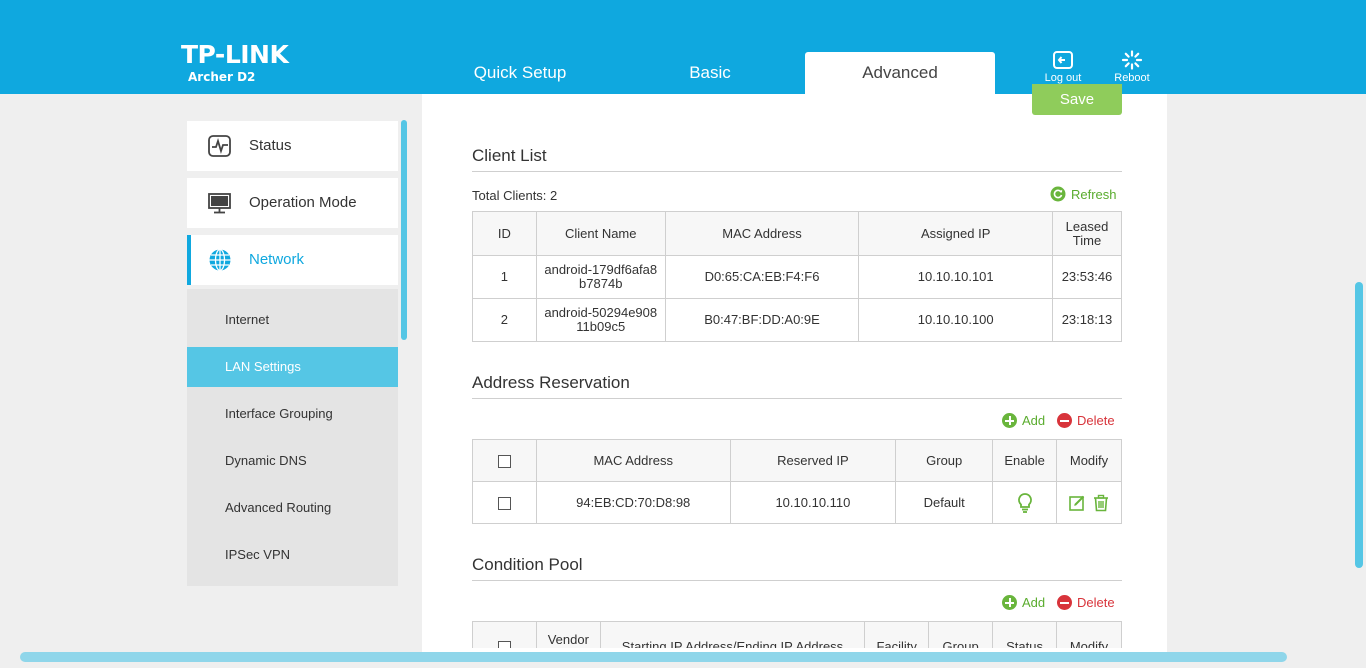  I want to click on cell-select, so click(504, 502).